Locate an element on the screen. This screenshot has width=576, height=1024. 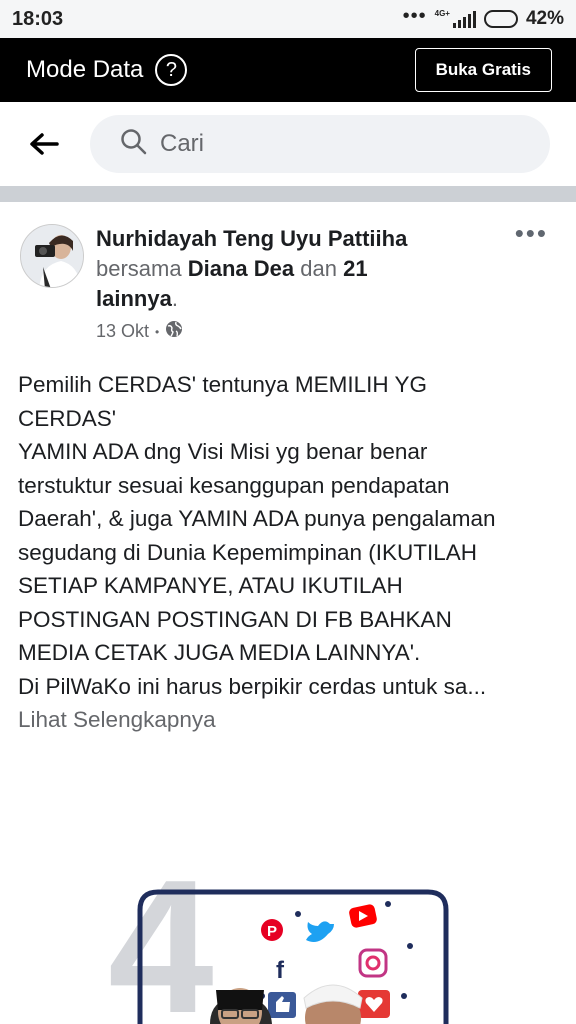
status-icons: ••• 4G+ 42% is located at coordinates (483, 17).